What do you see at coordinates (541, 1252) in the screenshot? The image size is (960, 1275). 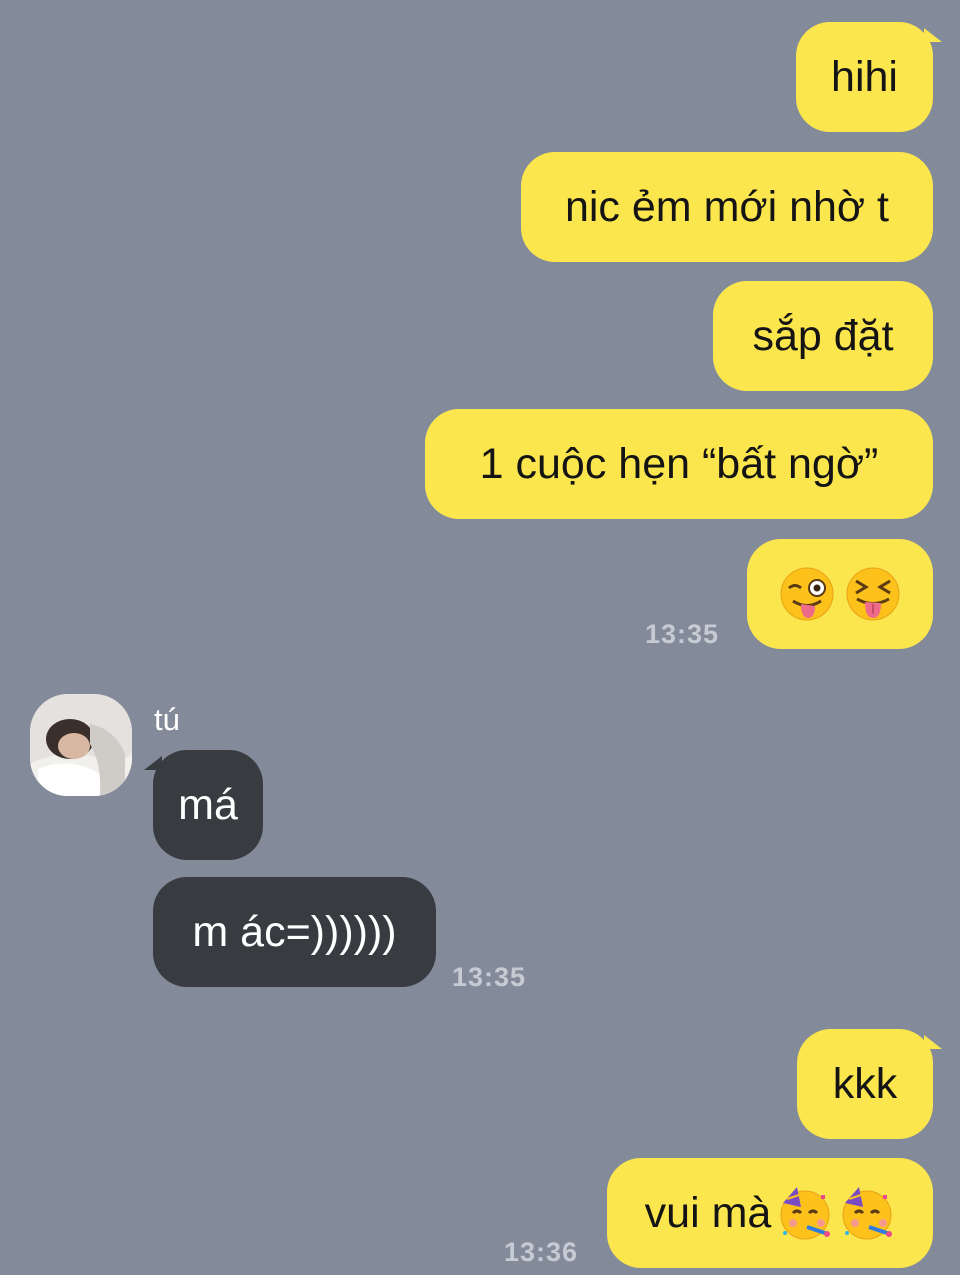 I see `message-timestamp: 13:36` at bounding box center [541, 1252].